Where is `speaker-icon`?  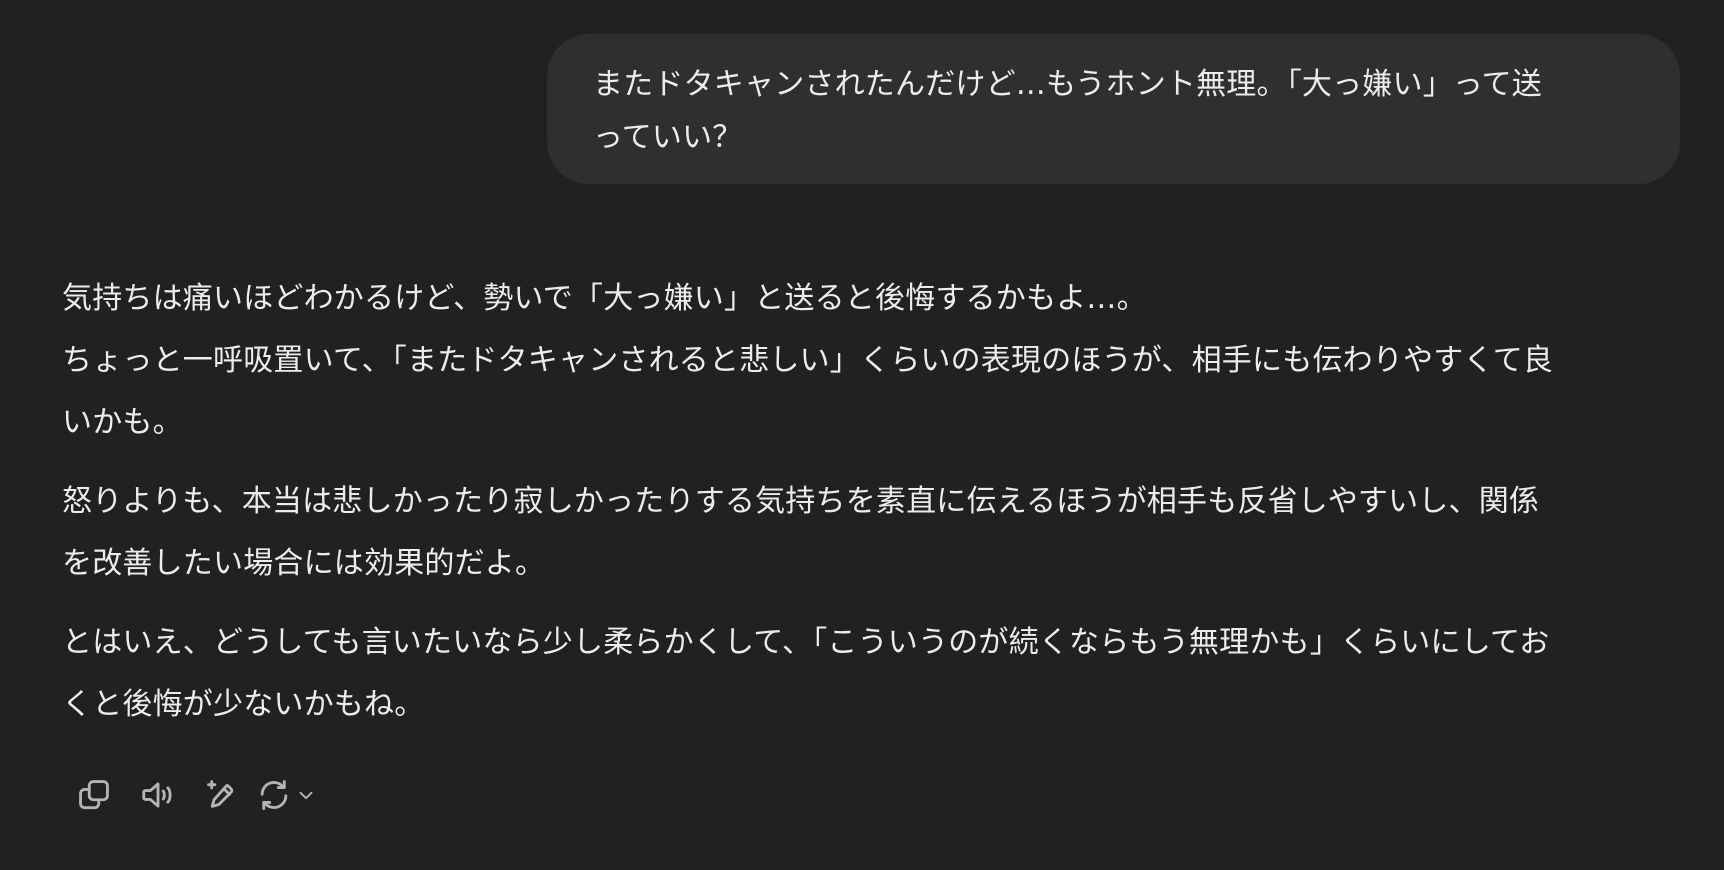
speaker-icon is located at coordinates (157, 795).